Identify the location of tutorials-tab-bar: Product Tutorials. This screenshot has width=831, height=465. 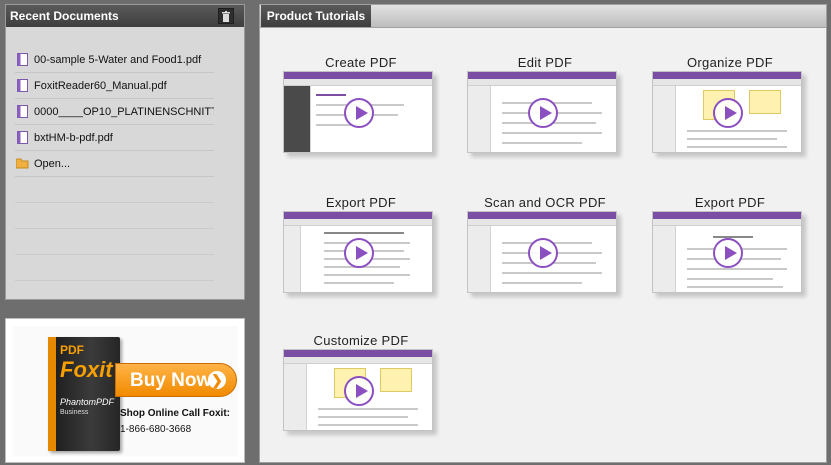
(543, 16).